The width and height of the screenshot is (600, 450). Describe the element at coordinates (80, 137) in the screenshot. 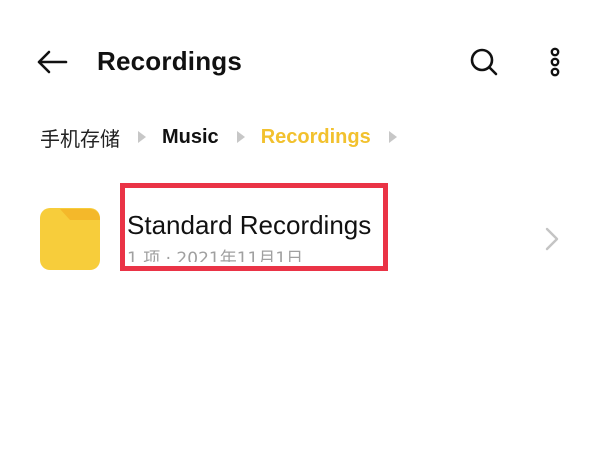

I see `breadcrumb-item-phone-storage: 手机存储` at that location.